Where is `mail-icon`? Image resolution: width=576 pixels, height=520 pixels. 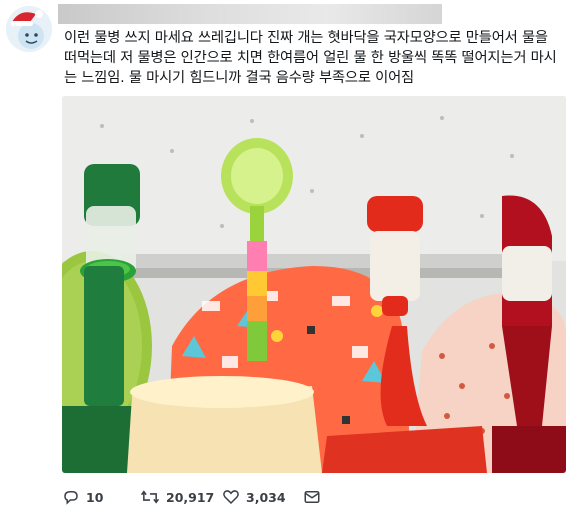 mail-icon is located at coordinates (312, 497).